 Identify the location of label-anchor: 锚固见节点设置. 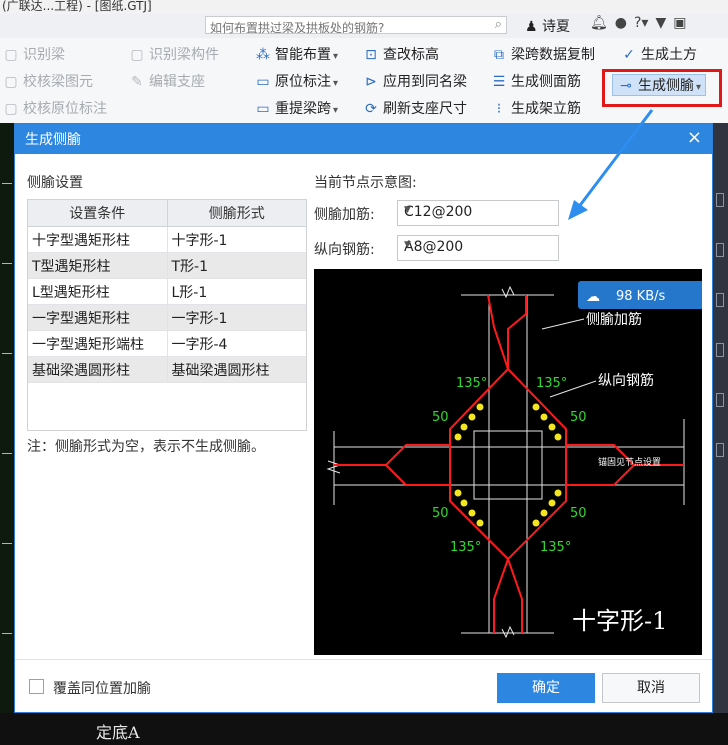
(629, 462).